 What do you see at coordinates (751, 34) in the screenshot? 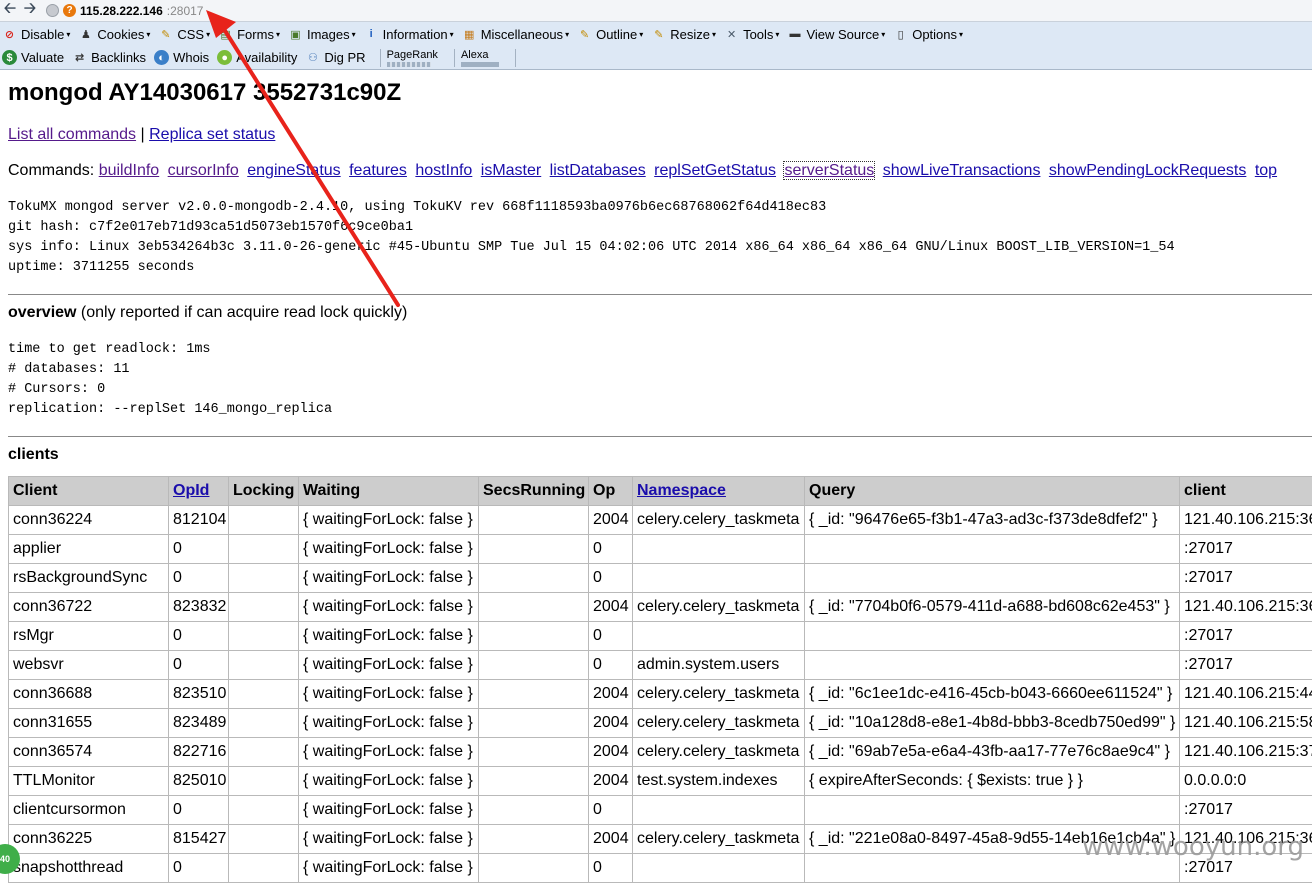
I see `toolbar-menu-tools: ✕Tools▾` at bounding box center [751, 34].